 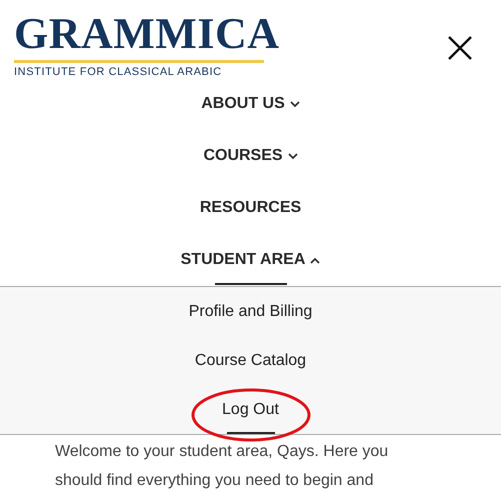 I want to click on close-icon, so click(x=460, y=48).